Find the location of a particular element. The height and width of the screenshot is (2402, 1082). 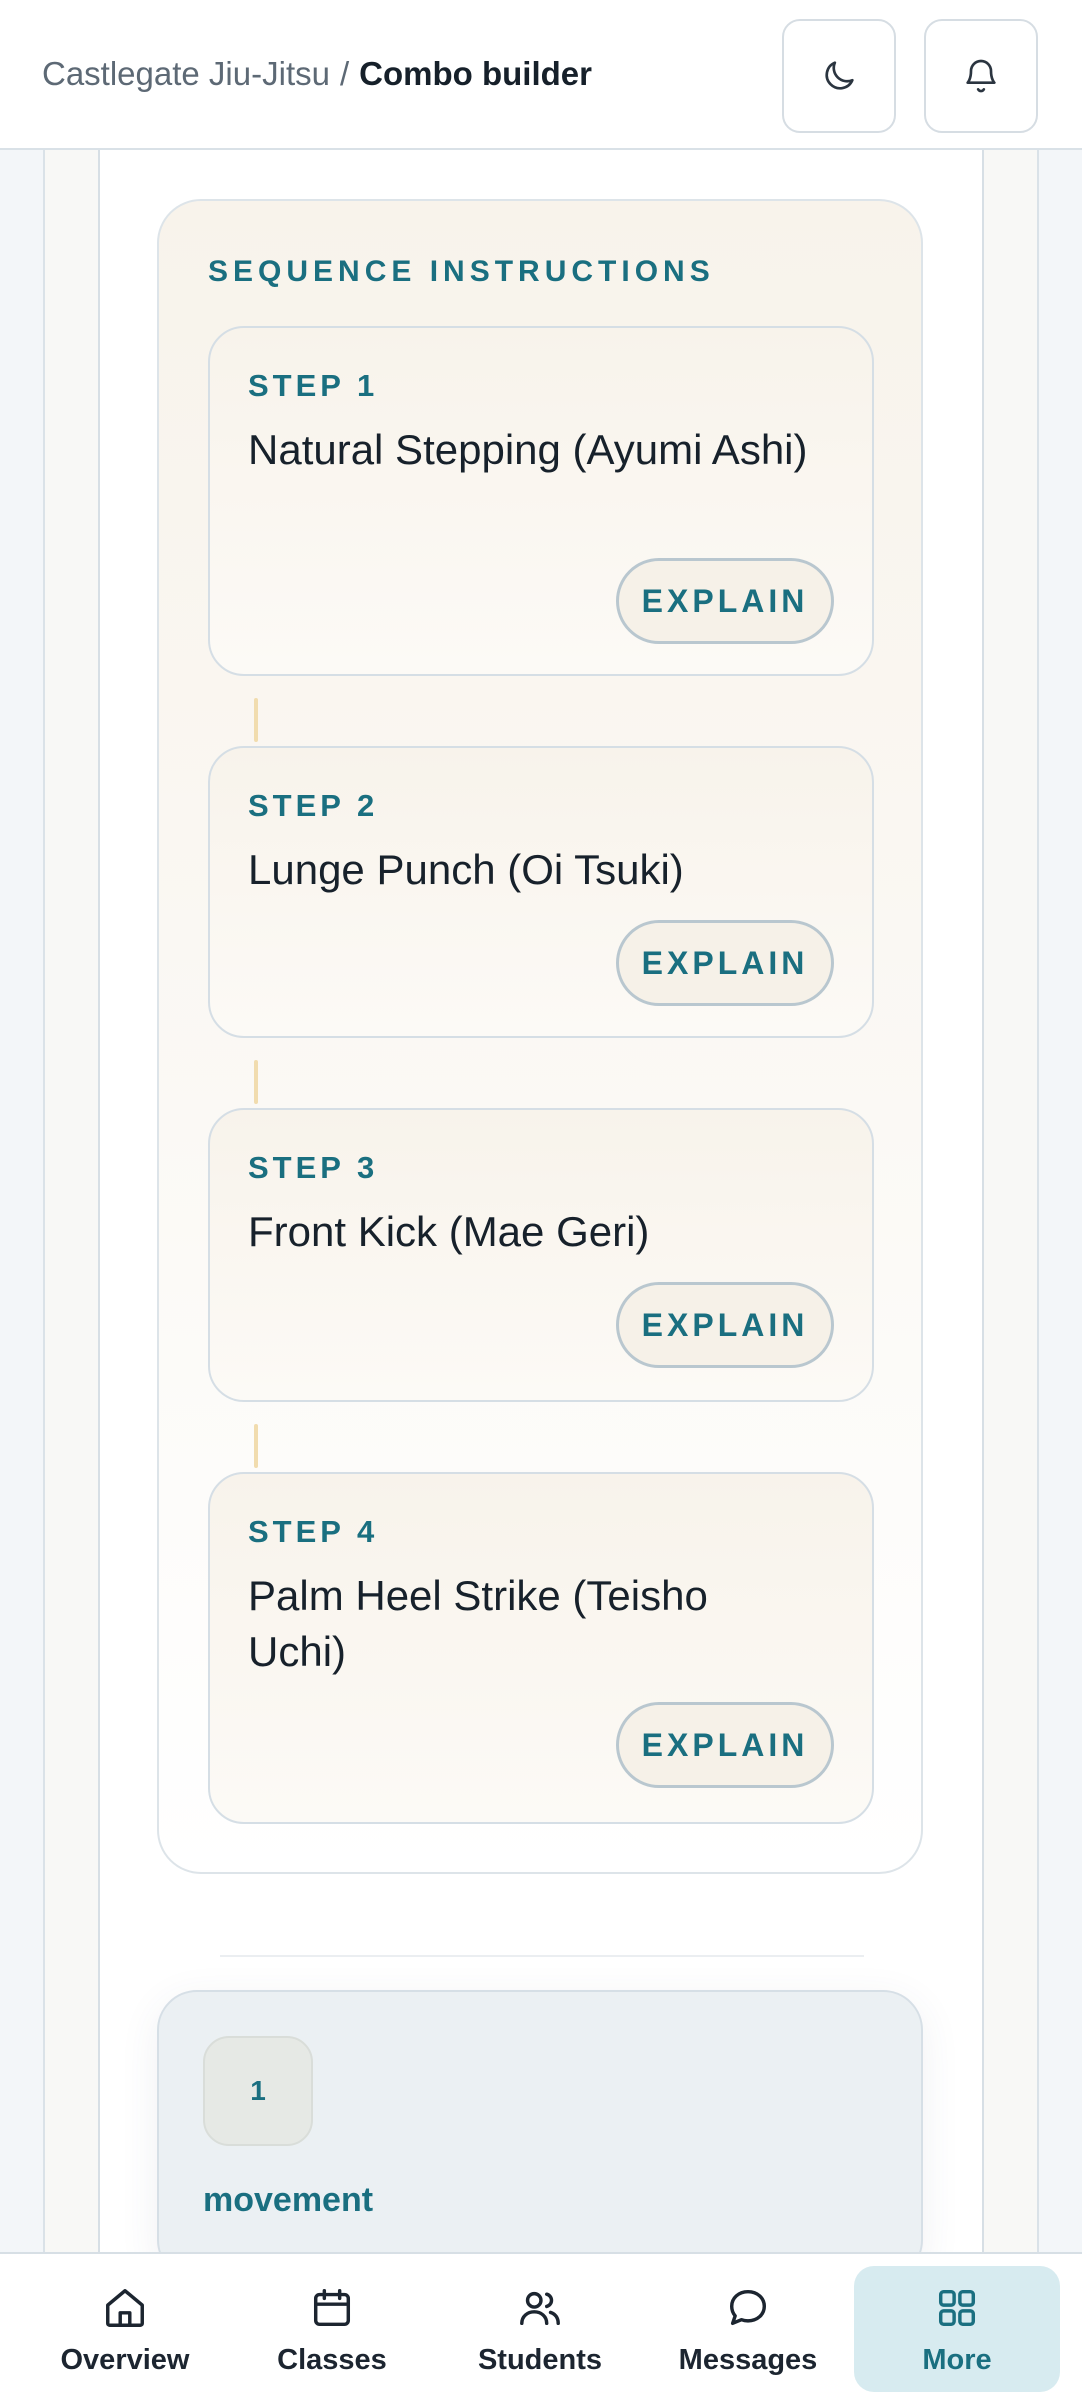

bell-icon is located at coordinates (981, 76).